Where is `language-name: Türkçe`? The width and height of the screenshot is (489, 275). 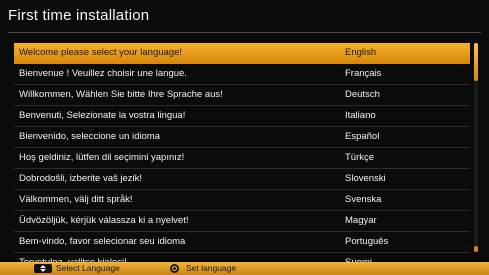
language-name: Türkçe is located at coordinates (360, 157).